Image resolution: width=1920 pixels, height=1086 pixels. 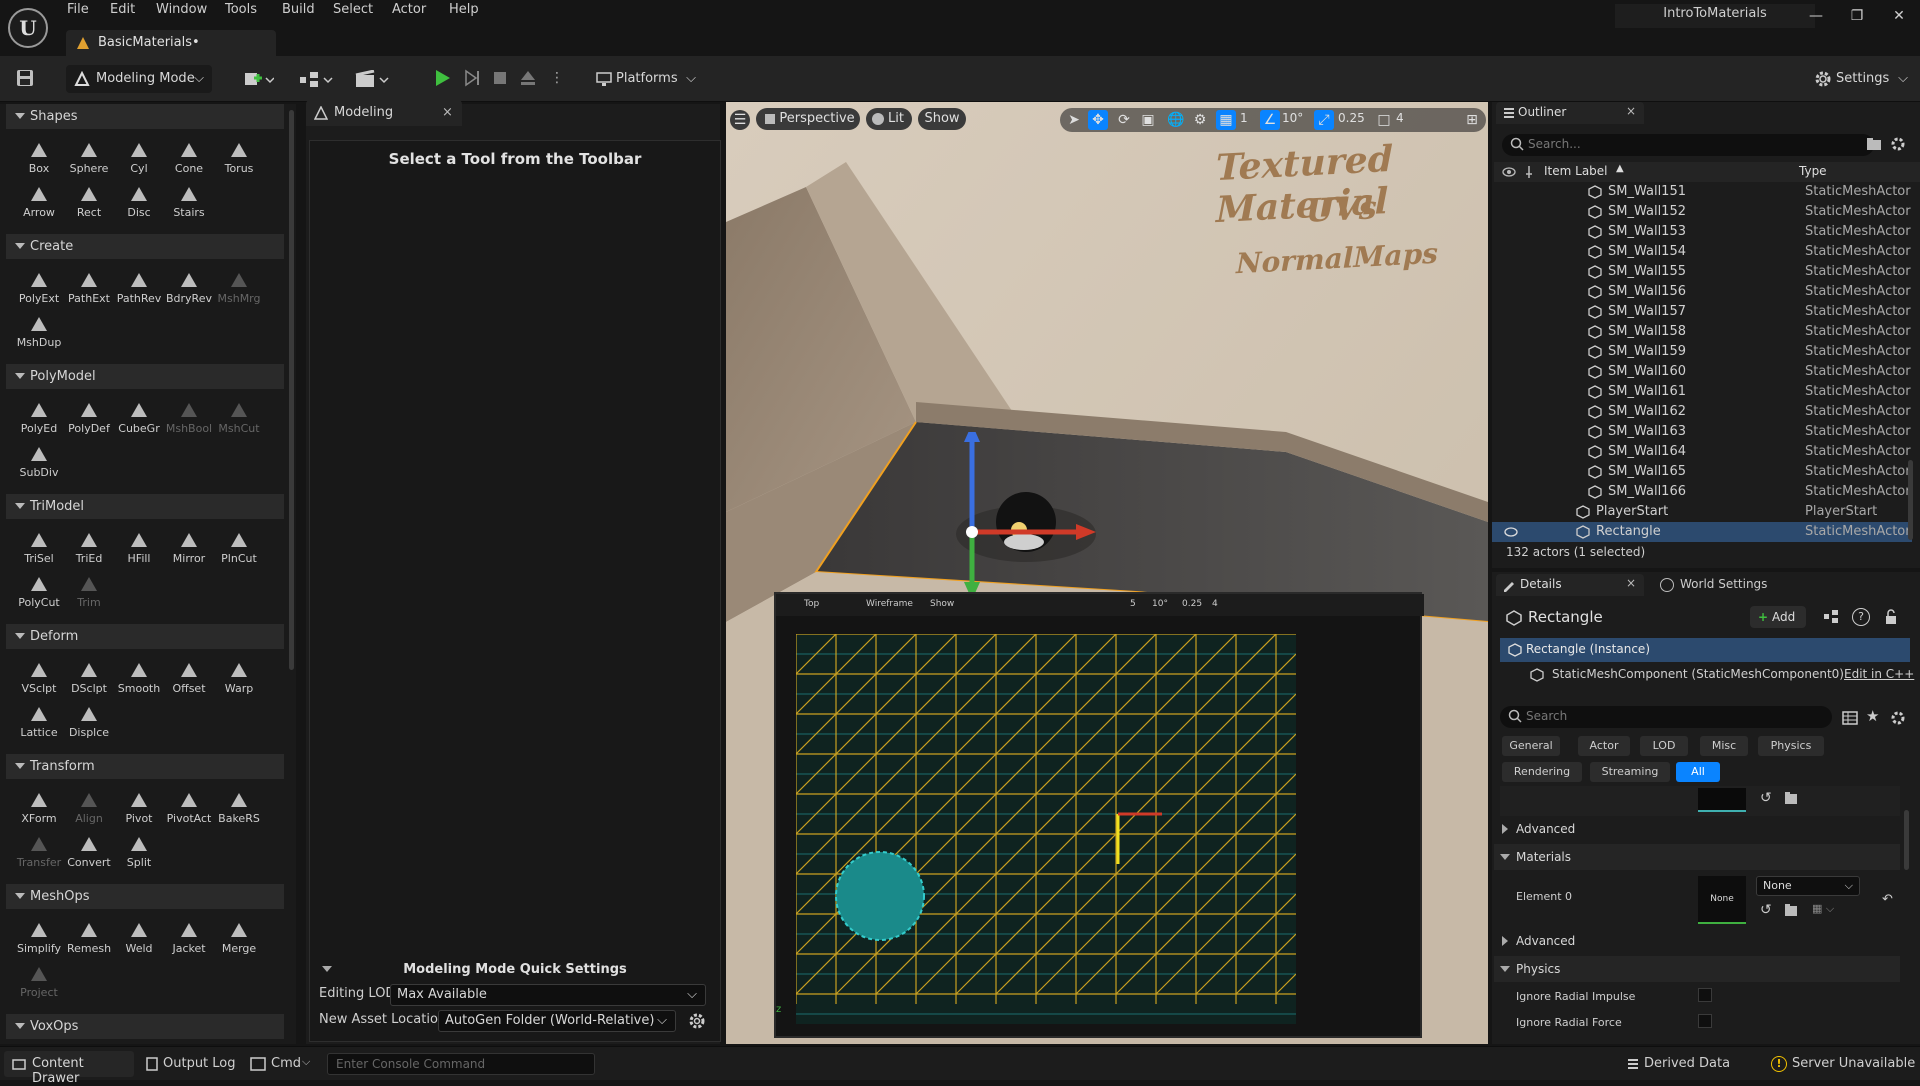 I want to click on material-options-icon: ▦ ⌵, so click(x=1826, y=910).